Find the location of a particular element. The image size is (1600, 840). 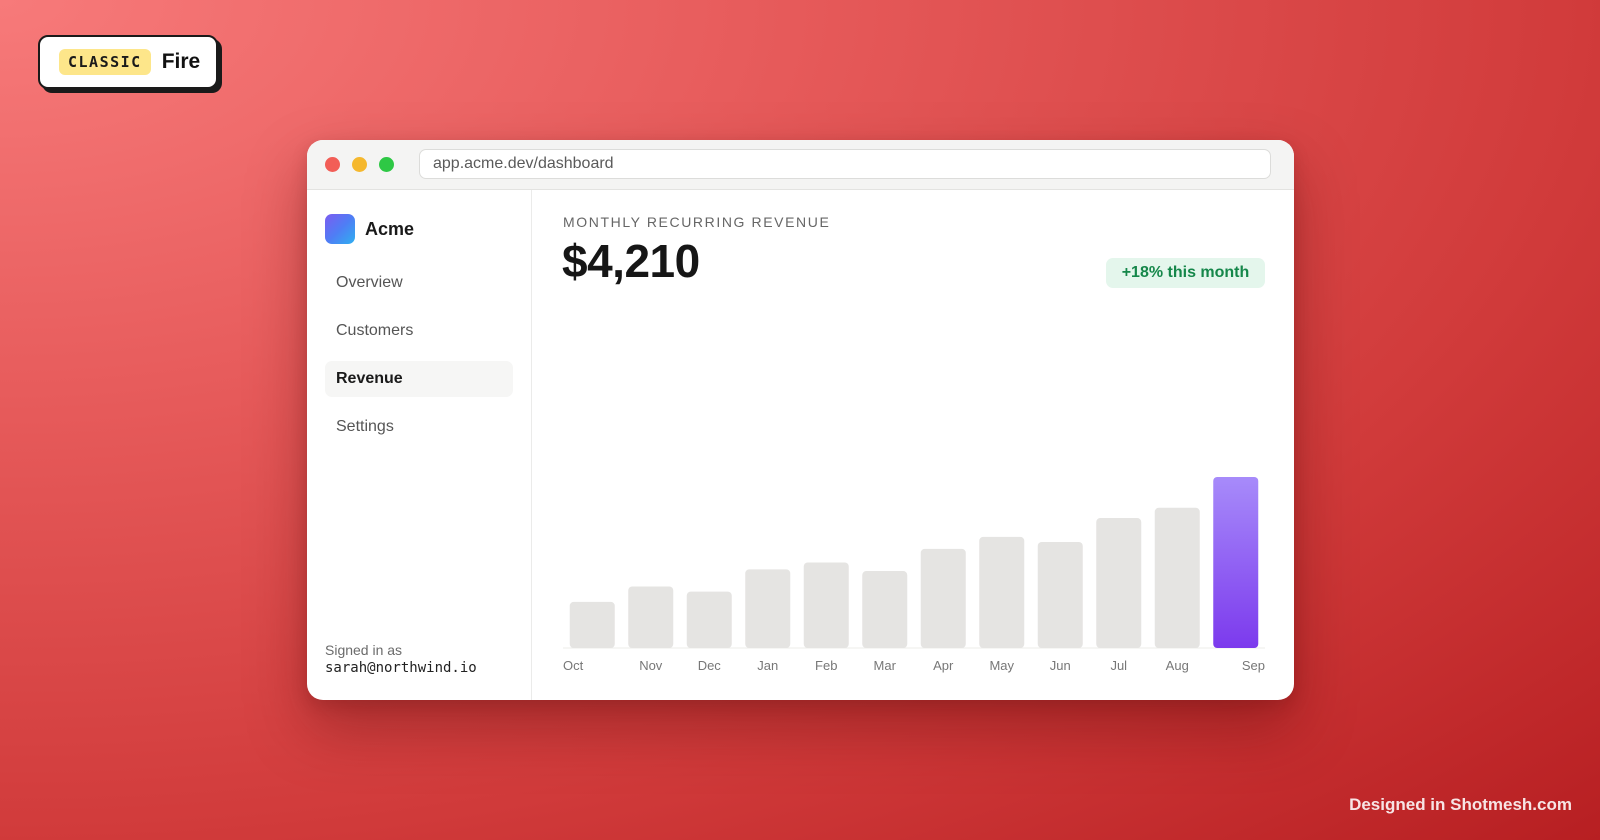

chart-bar-mar is located at coordinates (885, 609).